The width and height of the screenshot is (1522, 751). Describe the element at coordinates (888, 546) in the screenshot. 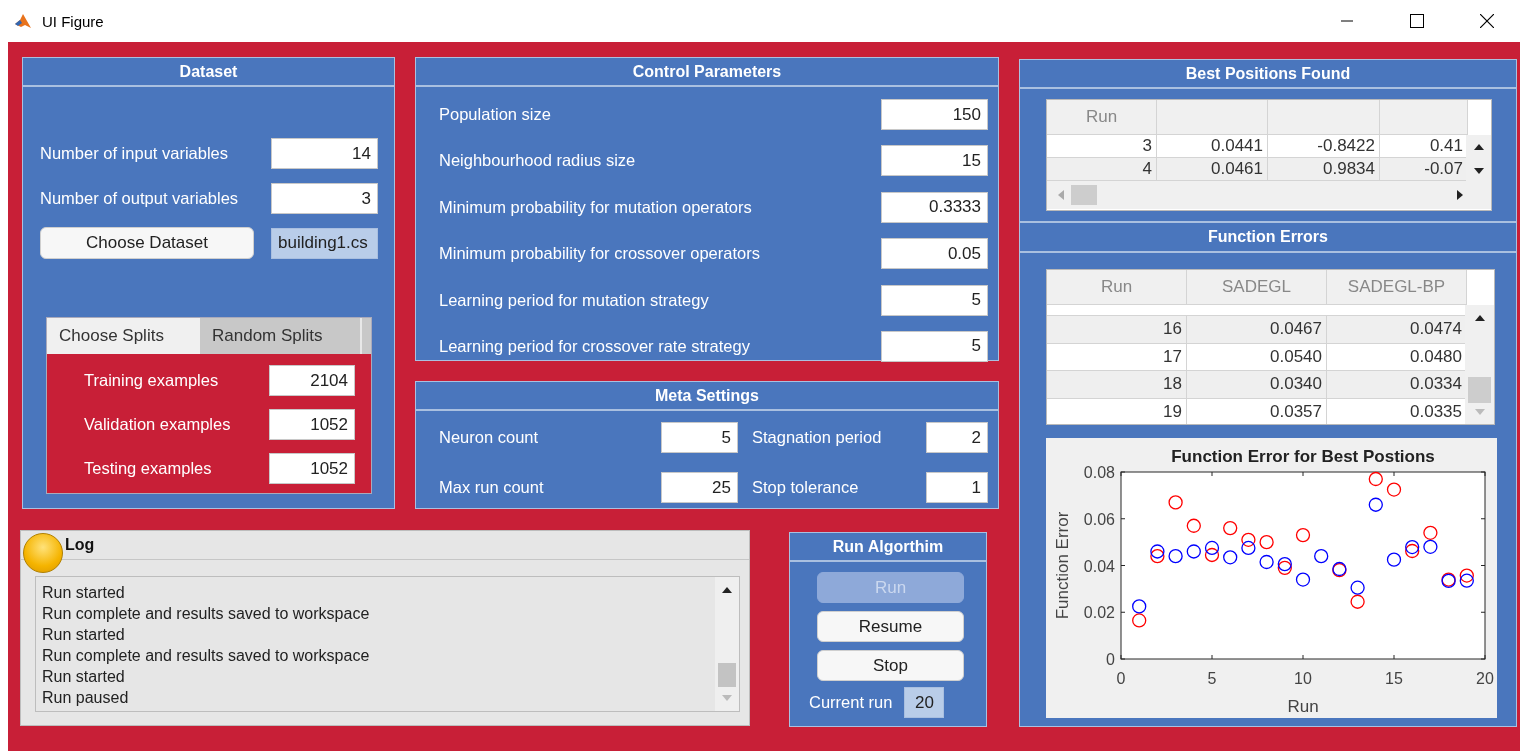

I see `panel-title: Run Algorthim` at that location.